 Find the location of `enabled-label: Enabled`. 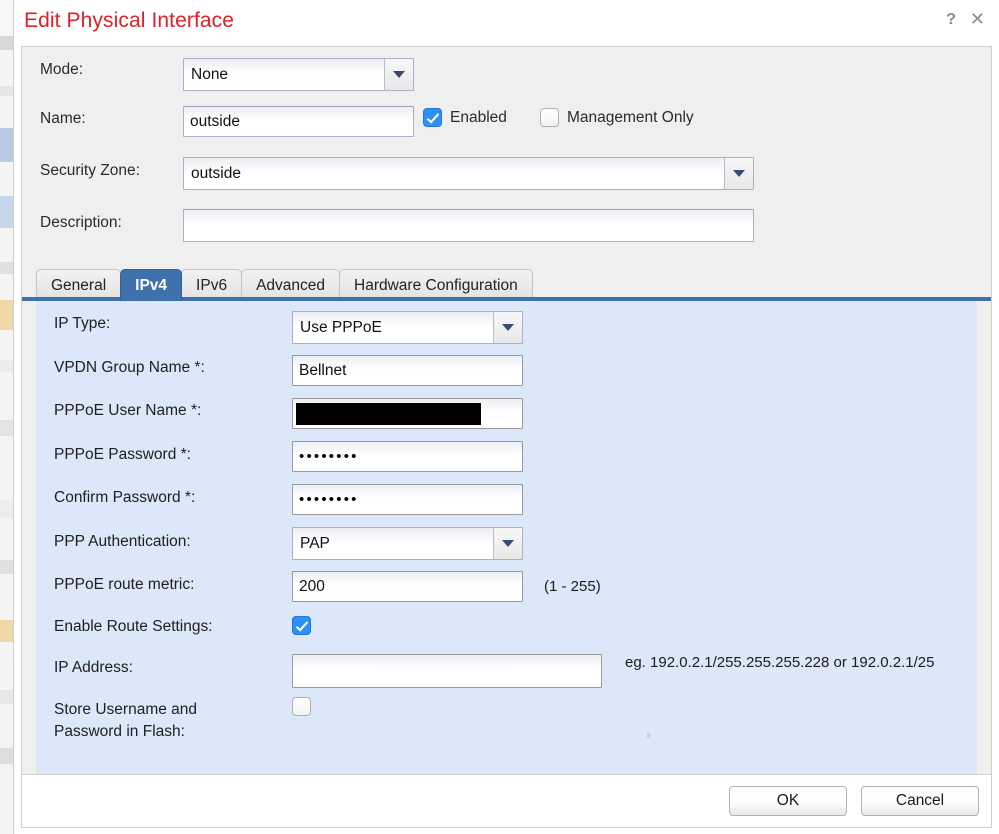

enabled-label: Enabled is located at coordinates (478, 117).